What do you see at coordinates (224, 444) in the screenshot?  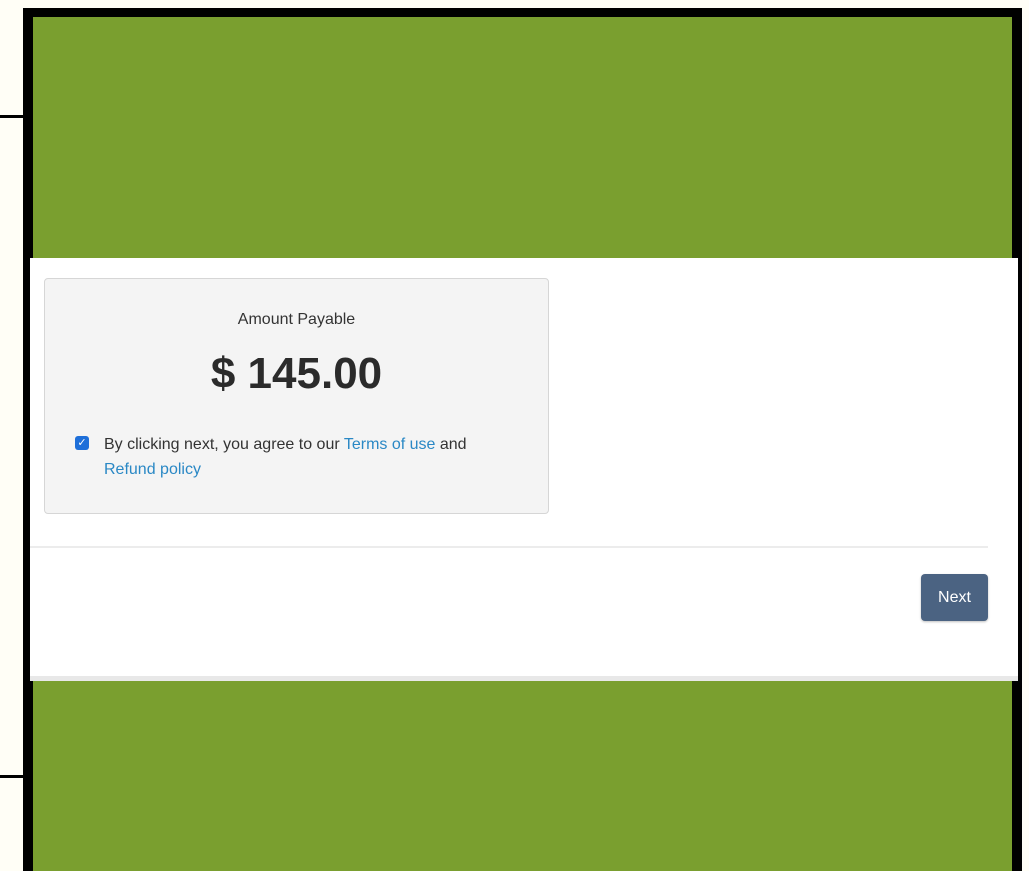 I see `agreement-prefix: By clicking next, you agree to our` at bounding box center [224, 444].